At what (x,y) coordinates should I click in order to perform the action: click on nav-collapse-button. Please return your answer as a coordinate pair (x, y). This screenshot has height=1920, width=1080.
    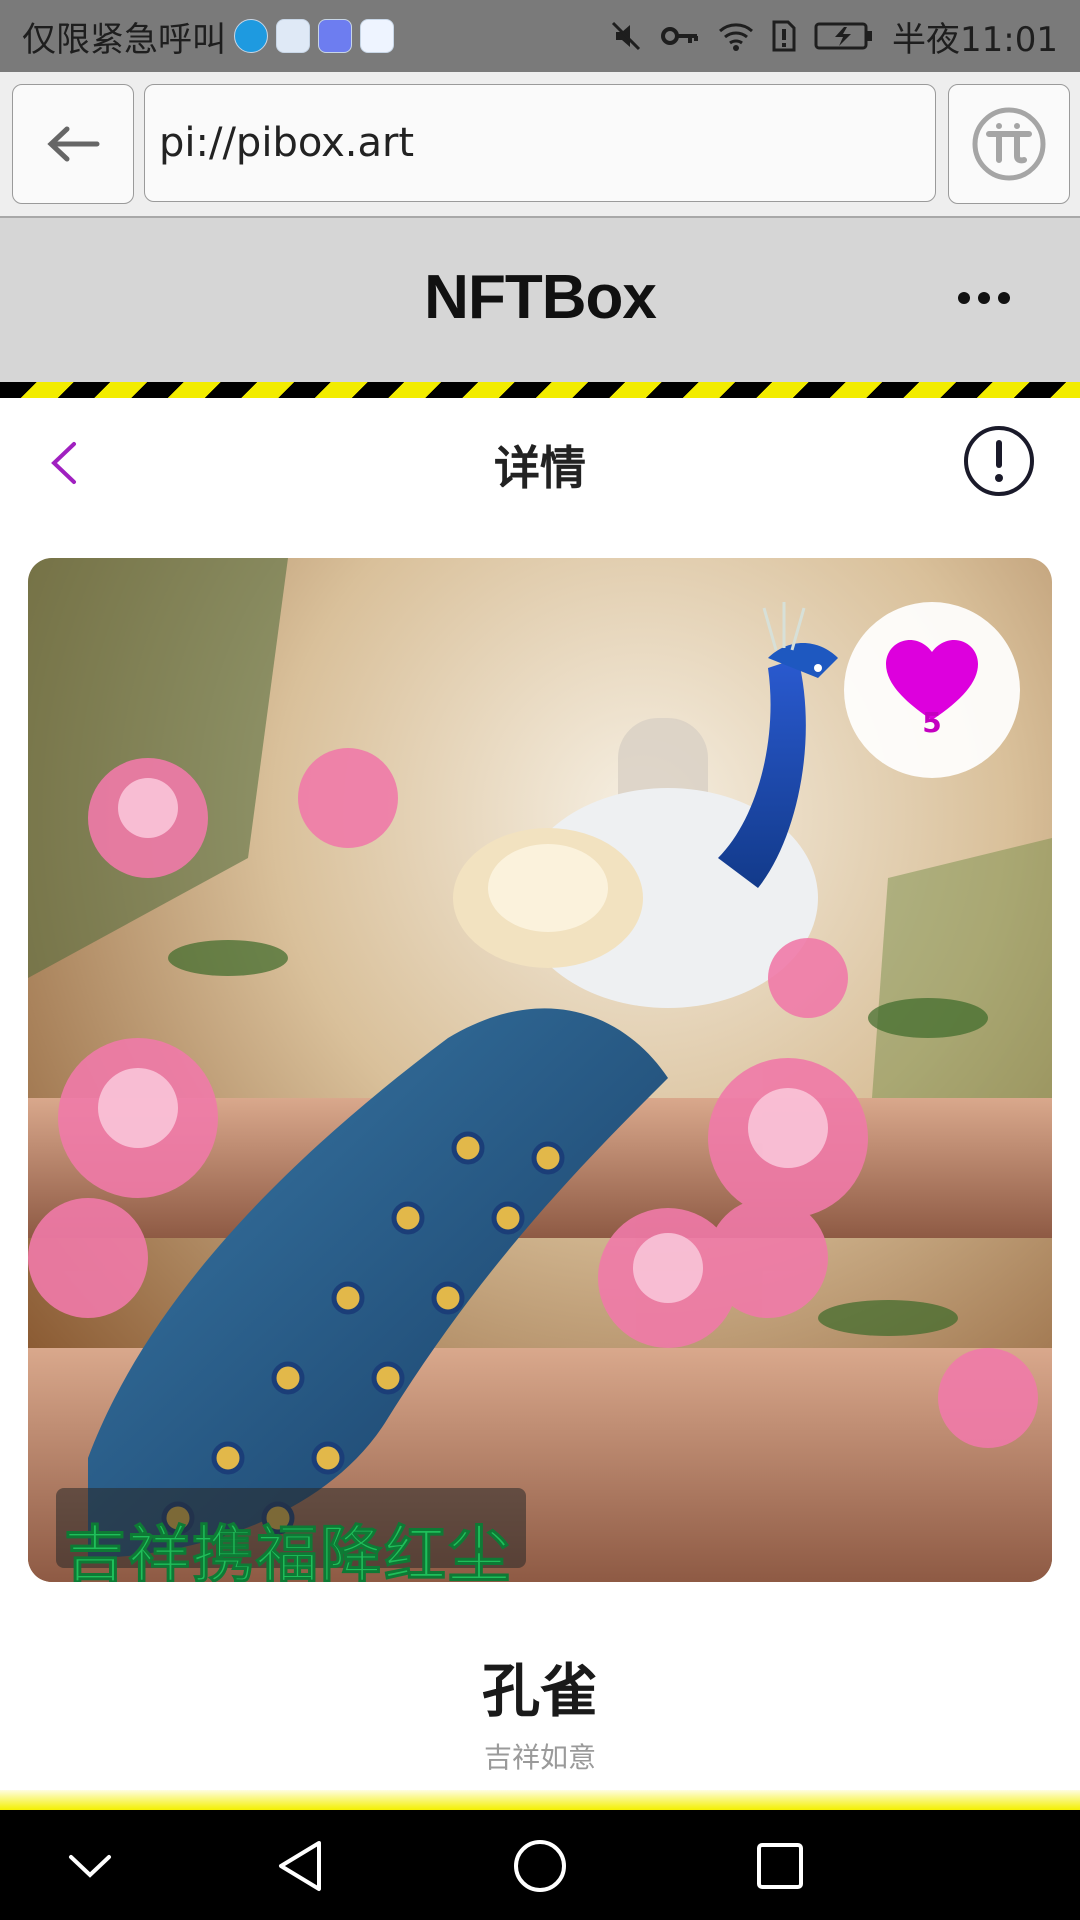
    Looking at the image, I should click on (90, 1866).